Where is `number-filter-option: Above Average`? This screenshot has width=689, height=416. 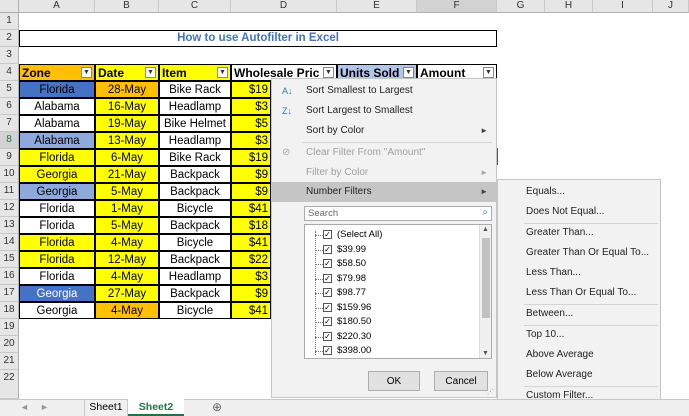
number-filter-option: Above Average is located at coordinates (579, 355).